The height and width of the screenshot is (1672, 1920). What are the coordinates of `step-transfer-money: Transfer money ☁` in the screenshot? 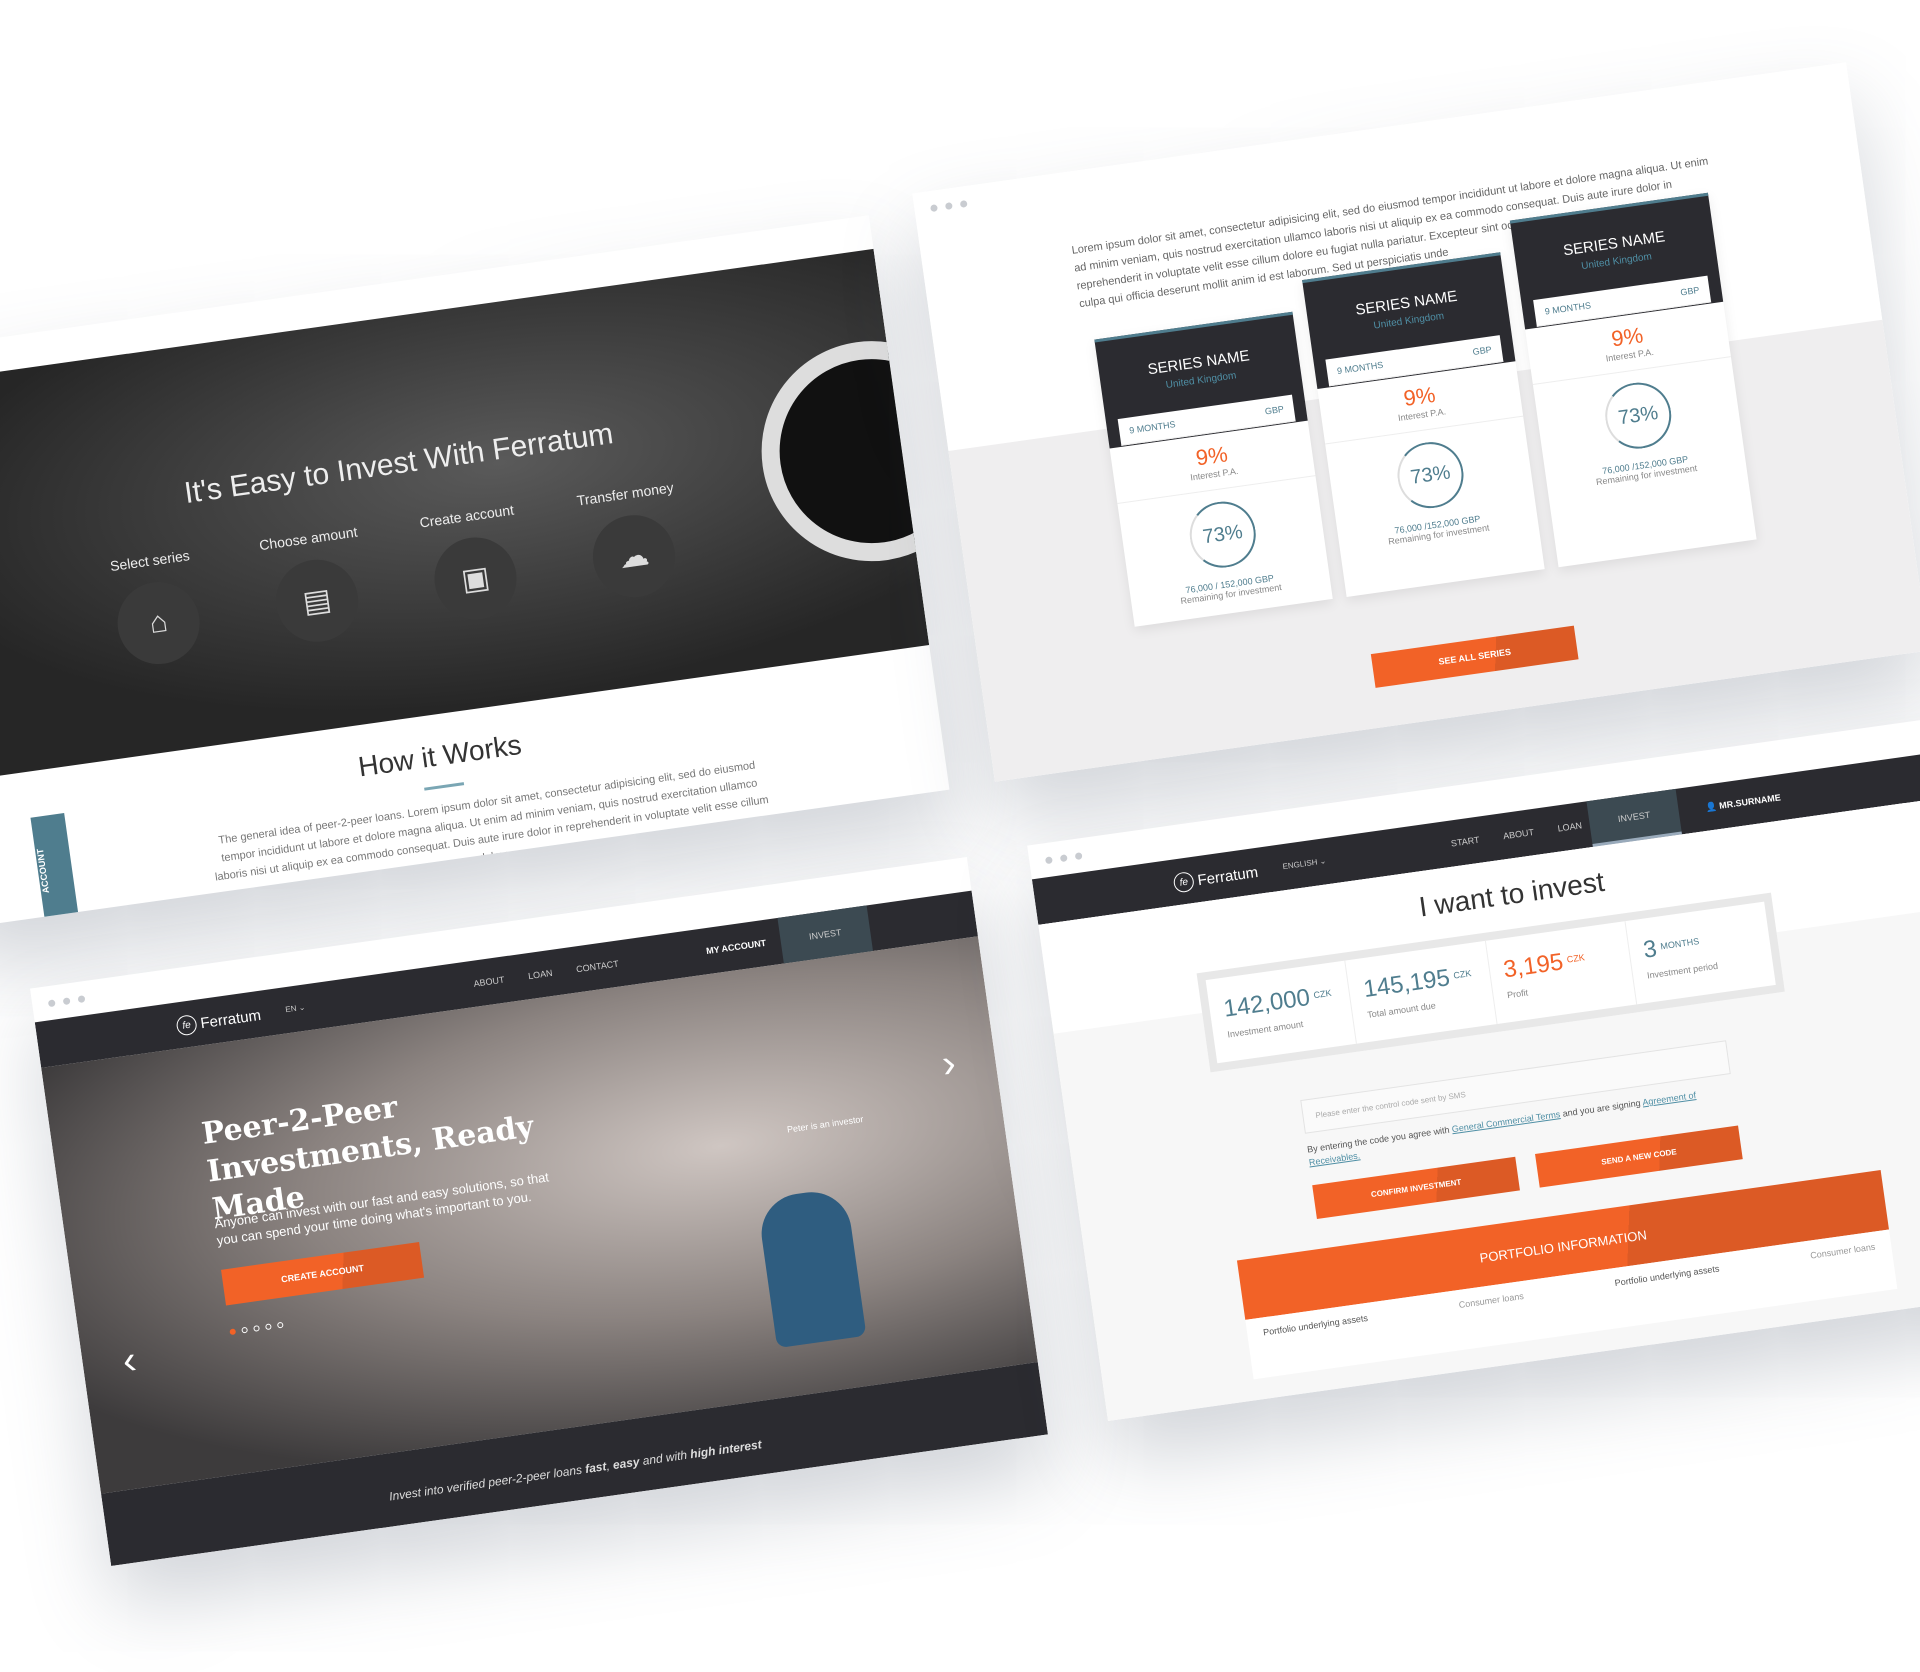 It's located at (632, 541).